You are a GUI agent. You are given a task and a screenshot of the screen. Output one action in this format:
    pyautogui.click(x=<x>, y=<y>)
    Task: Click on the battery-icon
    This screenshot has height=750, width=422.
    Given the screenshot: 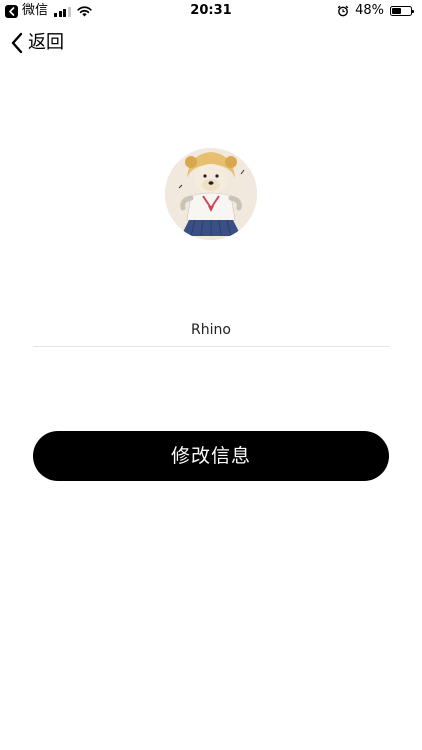 What is the action you would take?
    pyautogui.click(x=402, y=11)
    